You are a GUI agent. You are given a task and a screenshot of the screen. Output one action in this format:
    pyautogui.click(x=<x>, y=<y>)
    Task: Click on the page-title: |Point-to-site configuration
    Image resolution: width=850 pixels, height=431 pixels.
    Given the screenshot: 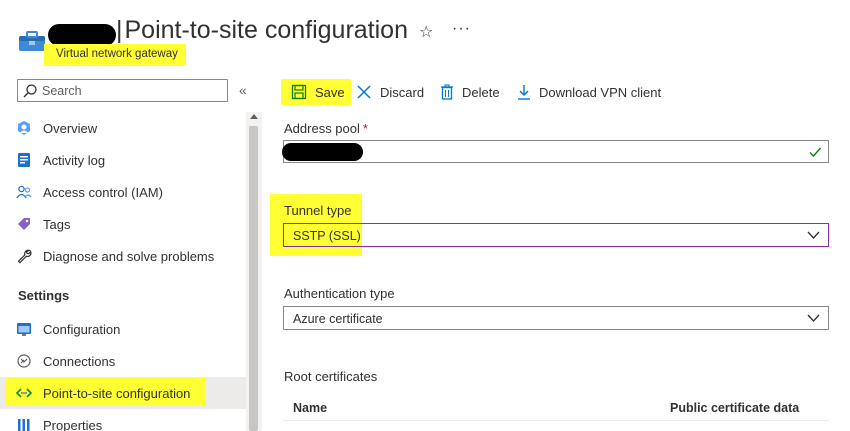 What is the action you would take?
    pyautogui.click(x=262, y=30)
    